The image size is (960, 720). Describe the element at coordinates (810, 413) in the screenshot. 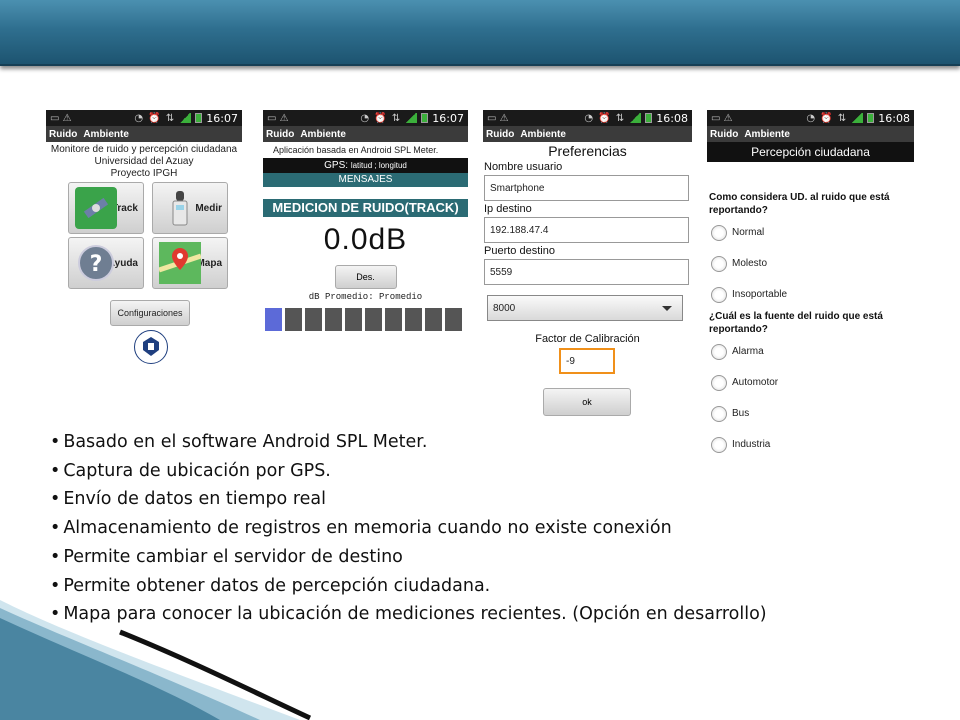

I see `radio-option-bus: Bus` at that location.